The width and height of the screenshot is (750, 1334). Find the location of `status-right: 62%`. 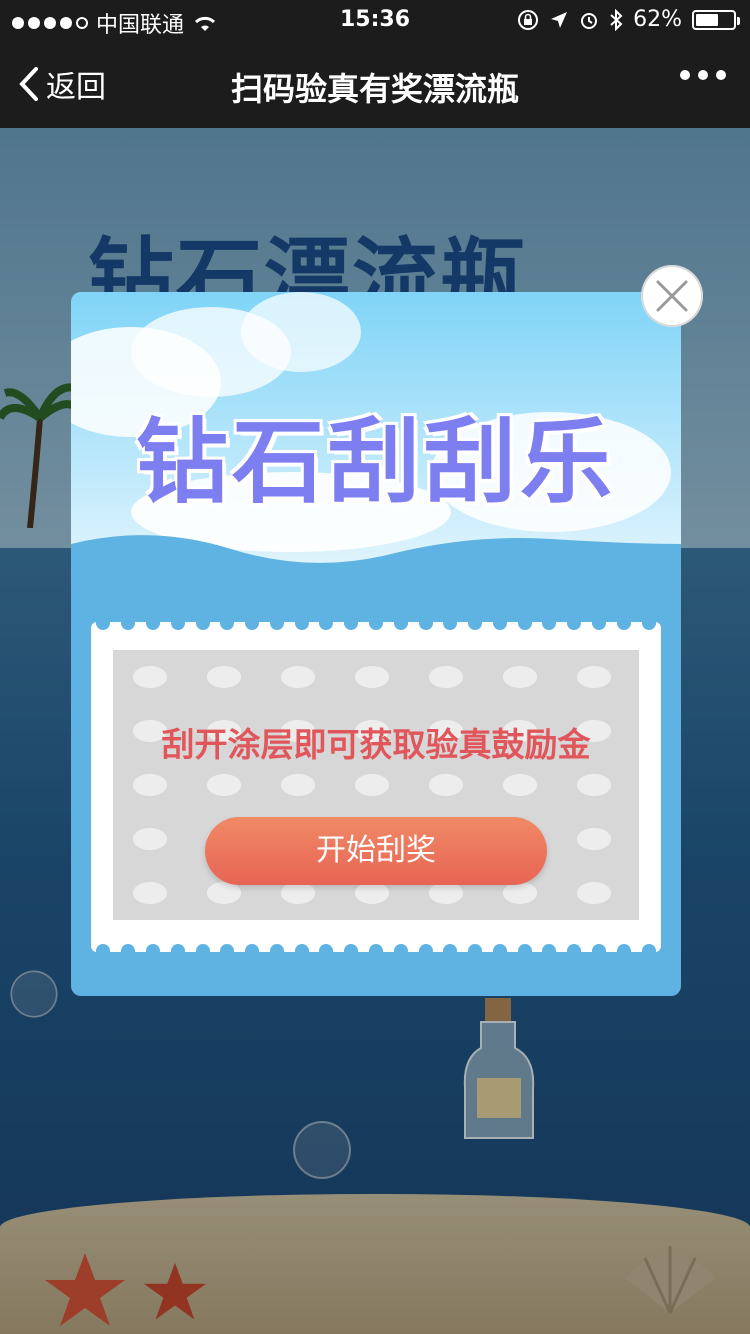

status-right: 62% is located at coordinates (628, 19).